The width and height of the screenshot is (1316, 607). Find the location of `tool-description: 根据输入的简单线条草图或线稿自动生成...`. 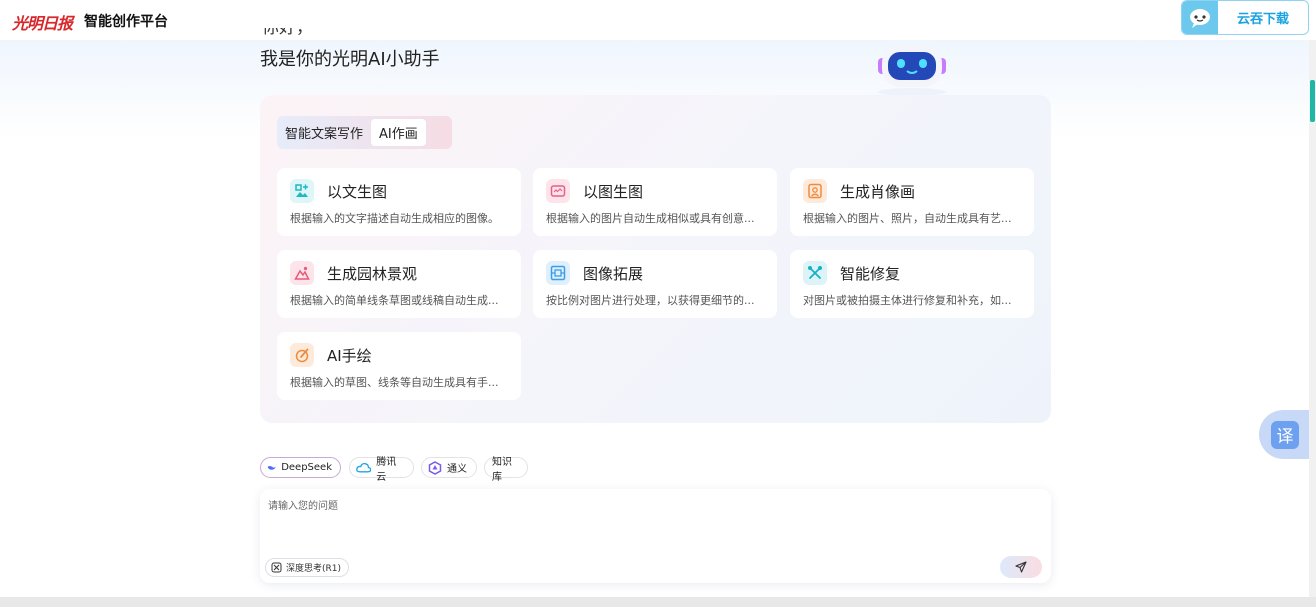

tool-description: 根据输入的简单线条草图或线稿自动生成... is located at coordinates (394, 300).